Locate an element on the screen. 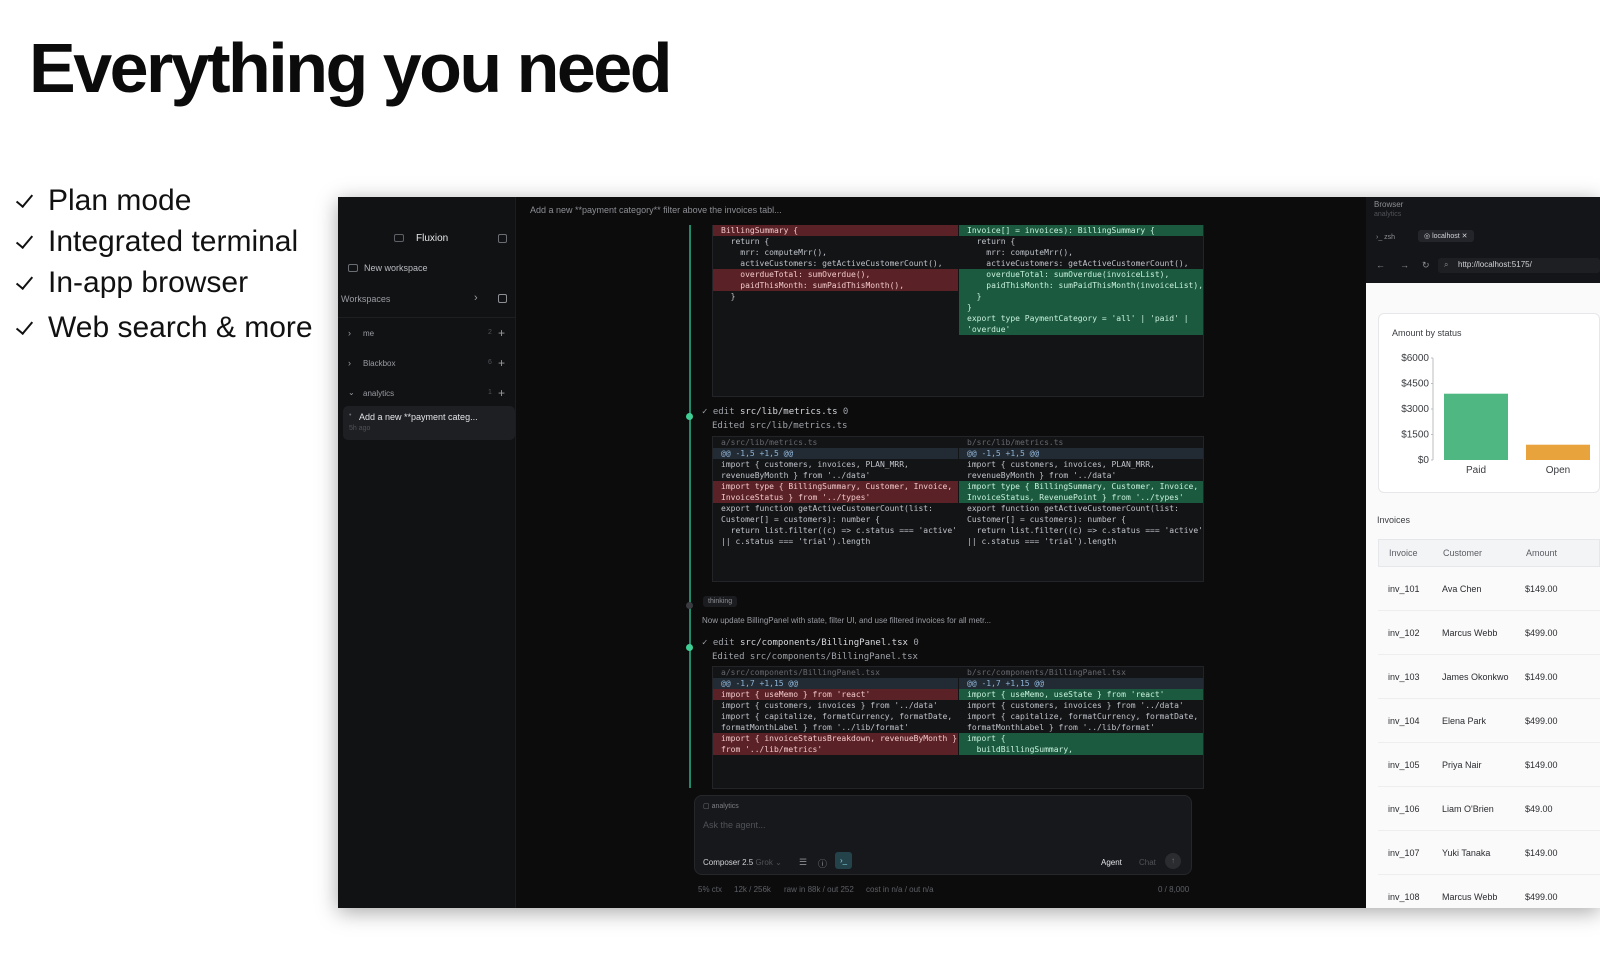  context-chip: ▢ analytics is located at coordinates (721, 806).